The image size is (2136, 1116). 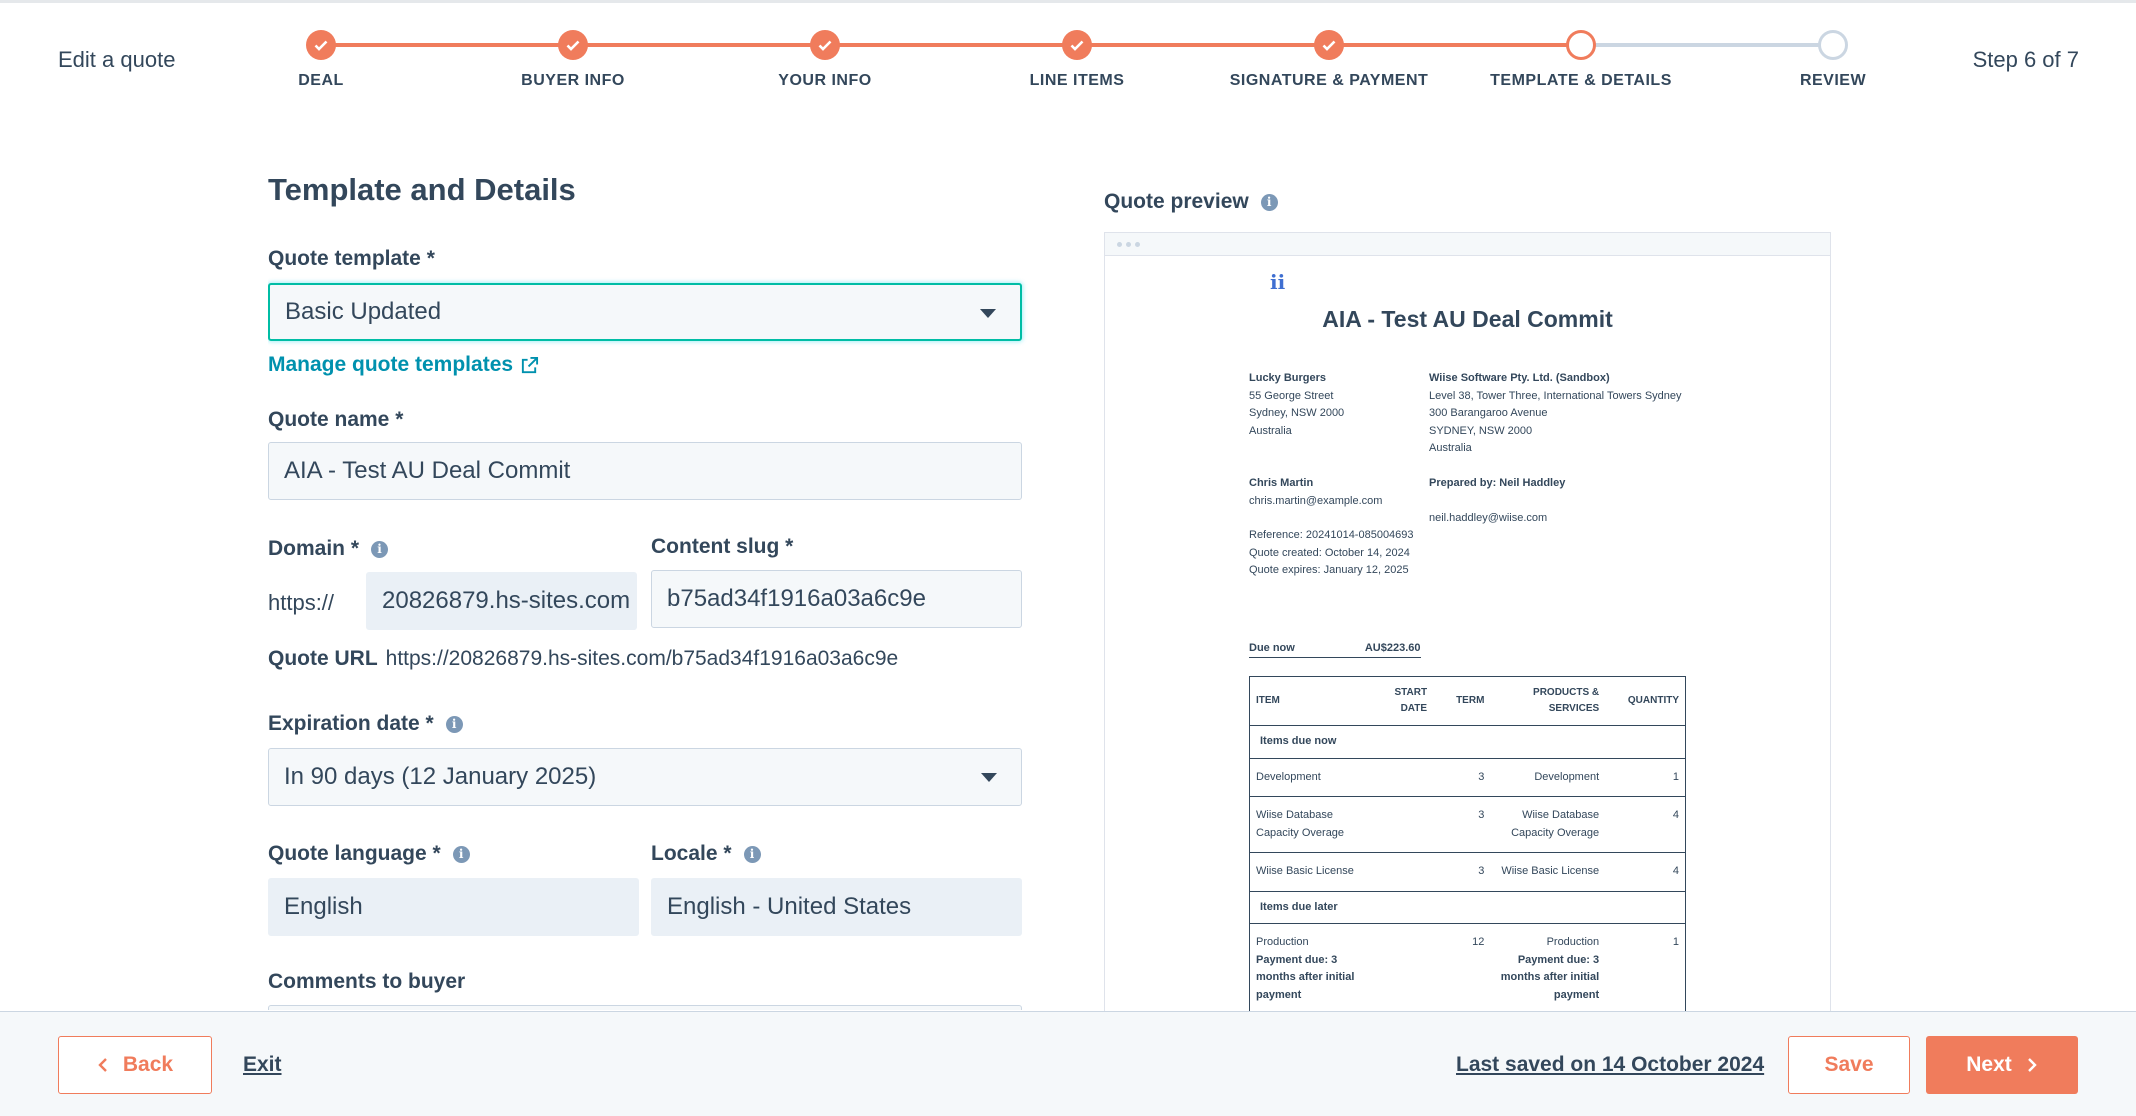 What do you see at coordinates (1548, 777) in the screenshot?
I see `product-cell: Development` at bounding box center [1548, 777].